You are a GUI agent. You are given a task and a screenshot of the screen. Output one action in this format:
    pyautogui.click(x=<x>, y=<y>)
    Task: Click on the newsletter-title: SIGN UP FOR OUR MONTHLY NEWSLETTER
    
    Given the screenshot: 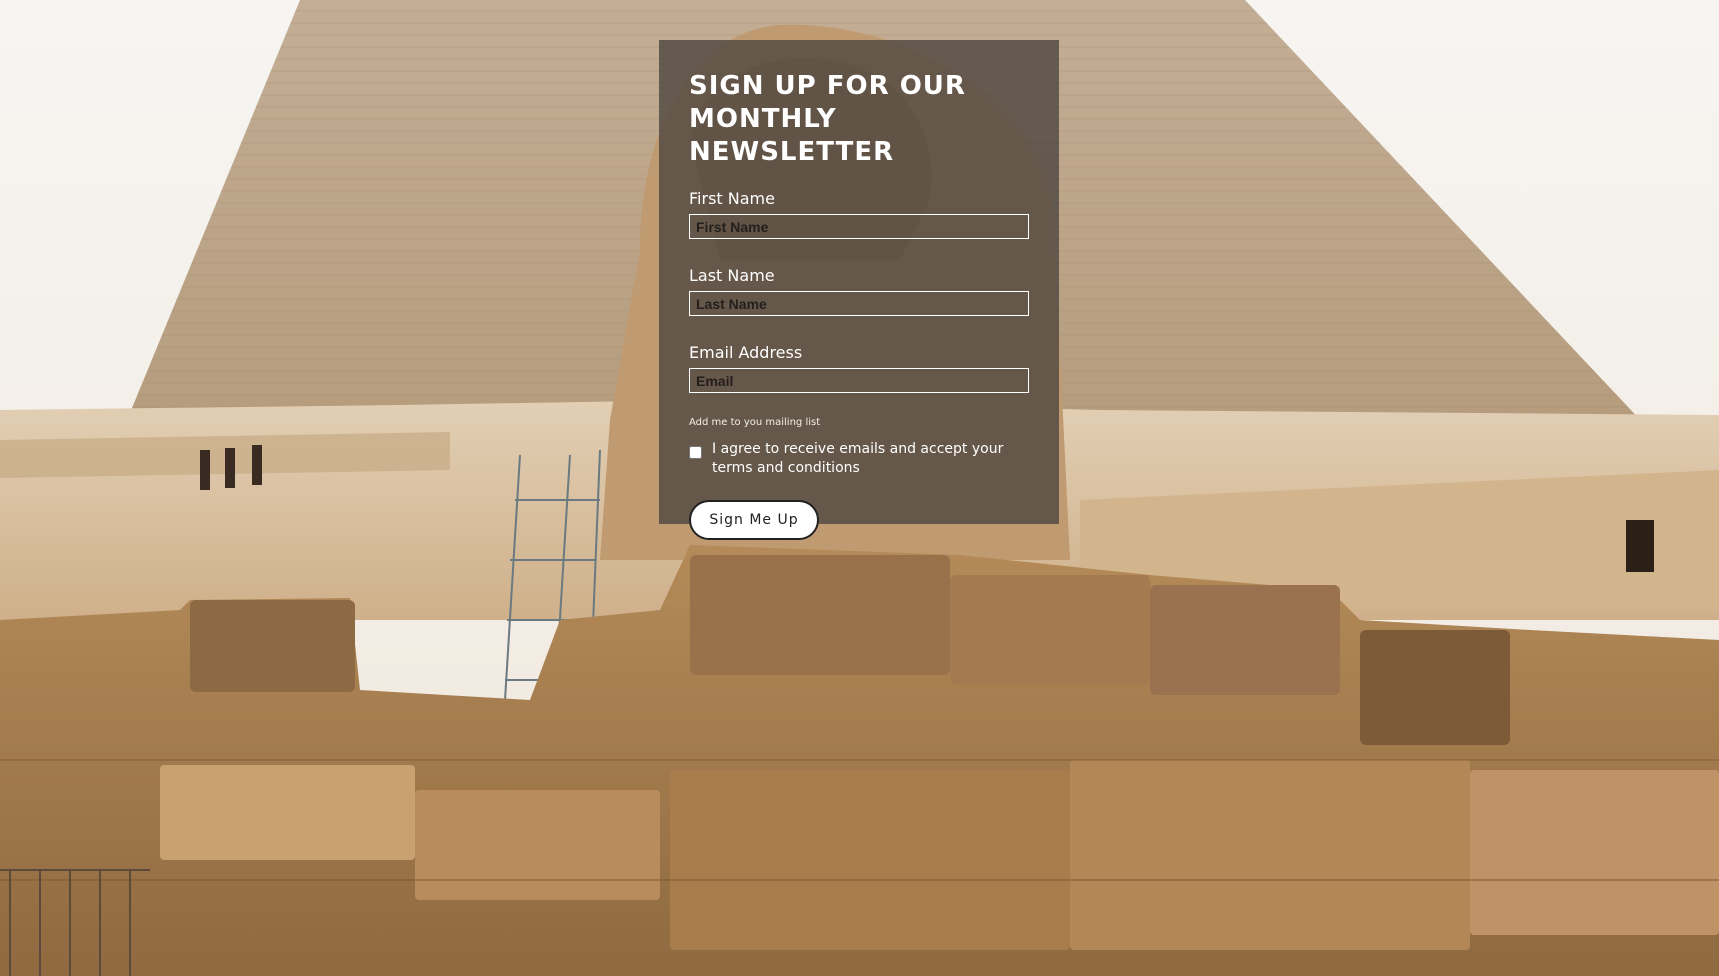 What is the action you would take?
    pyautogui.click(x=854, y=119)
    